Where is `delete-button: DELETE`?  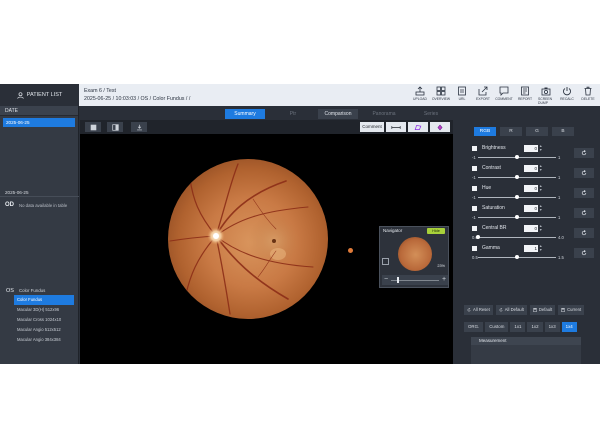
delete-button: DELETE is located at coordinates (588, 95).